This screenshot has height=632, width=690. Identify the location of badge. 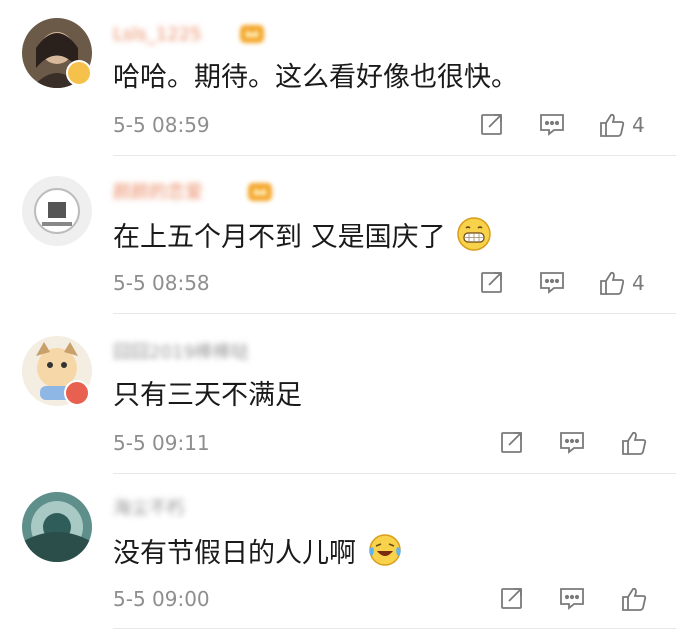
(77, 393).